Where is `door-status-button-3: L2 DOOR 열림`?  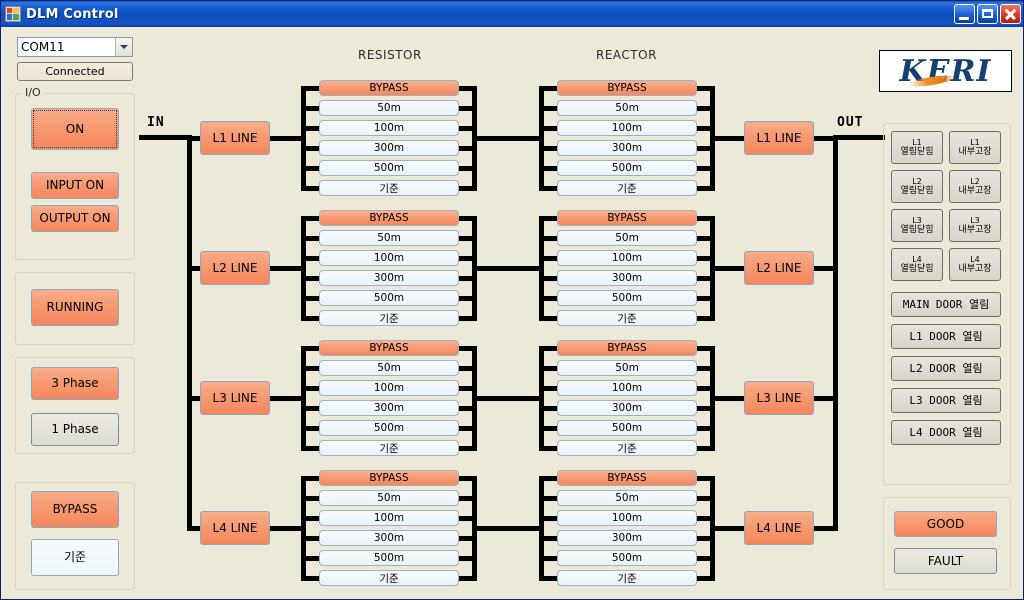
door-status-button-3: L2 DOOR 열림 is located at coordinates (946, 368).